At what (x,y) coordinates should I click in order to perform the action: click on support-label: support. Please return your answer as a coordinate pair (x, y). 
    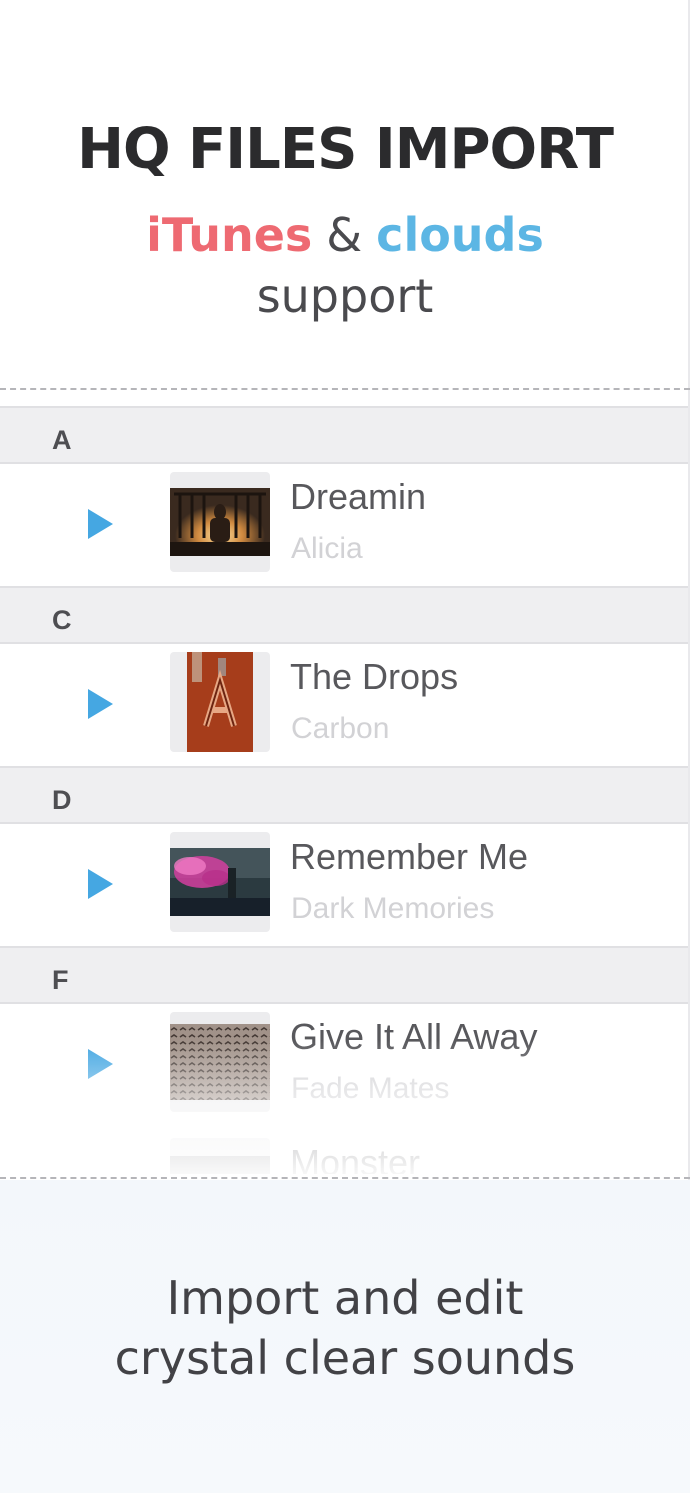
    Looking at the image, I should click on (345, 296).